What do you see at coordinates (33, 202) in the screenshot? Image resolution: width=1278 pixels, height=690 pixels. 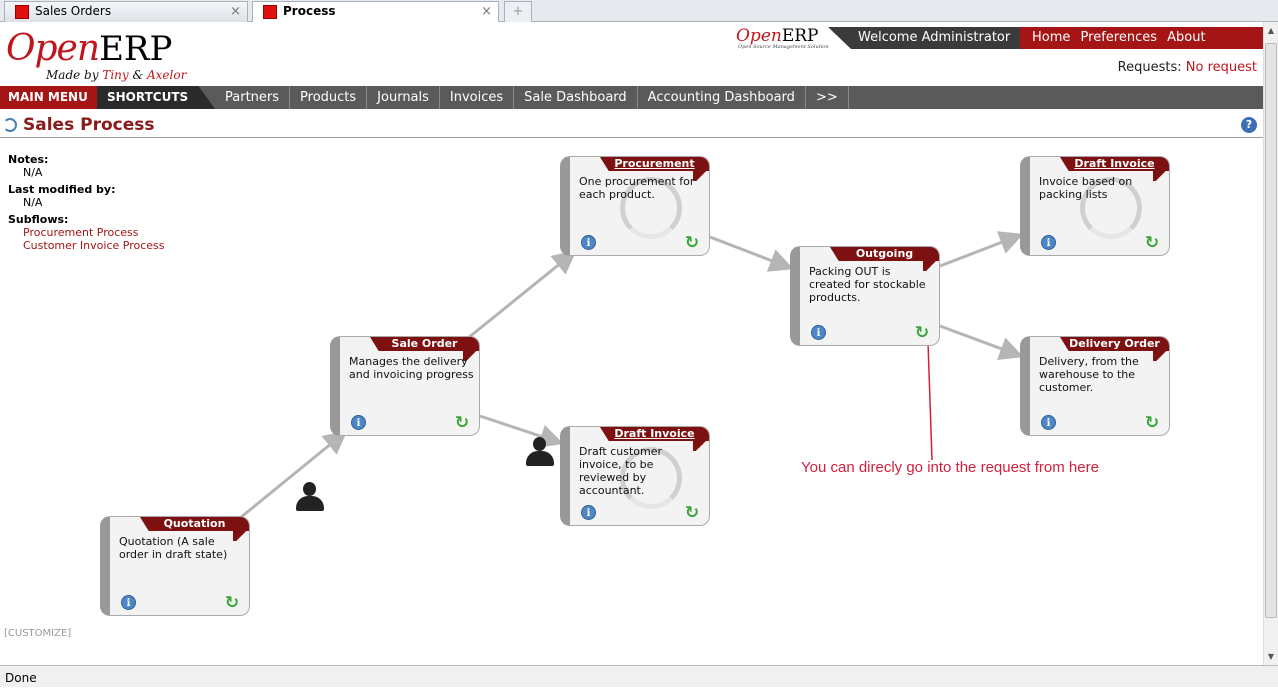 I see `modified-value: N/A` at bounding box center [33, 202].